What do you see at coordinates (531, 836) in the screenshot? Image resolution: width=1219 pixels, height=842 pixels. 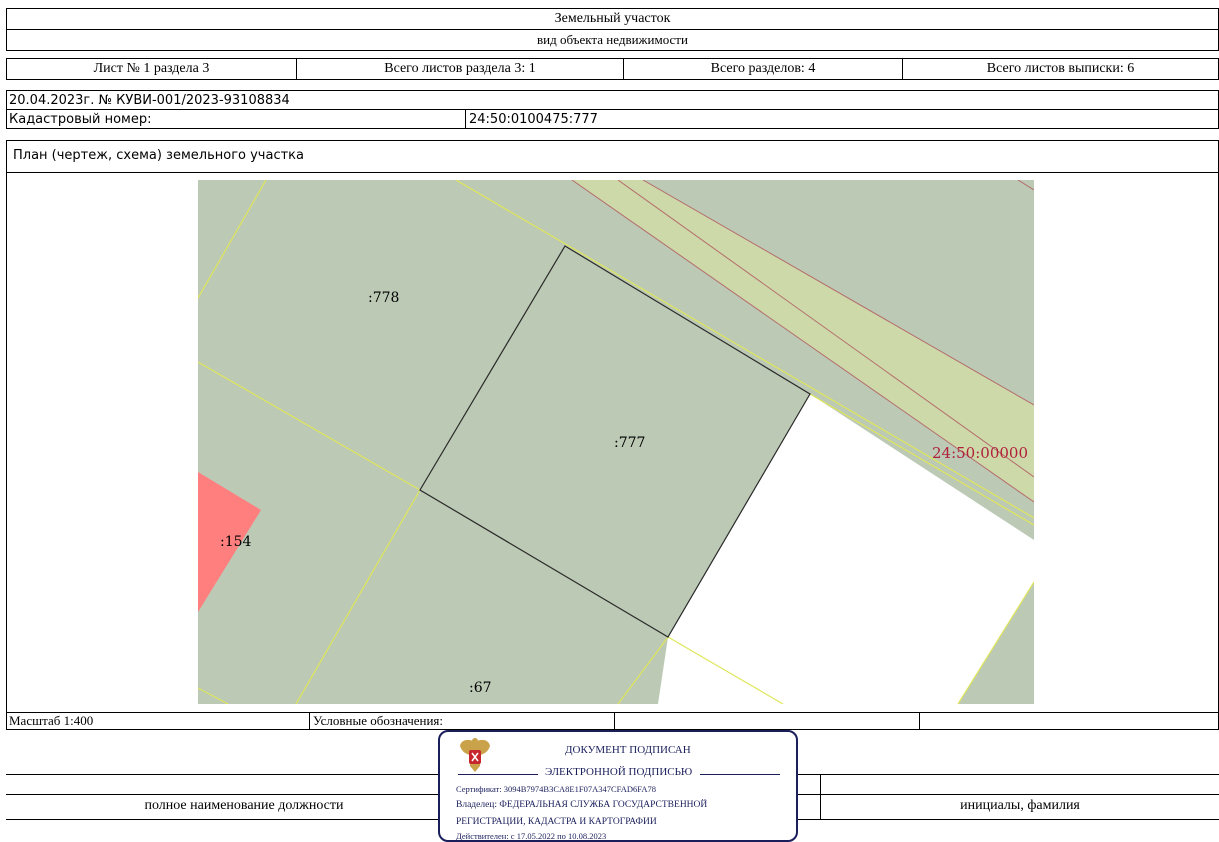 I see `stamp-valid: Действителен: с 17.05.2022 по 10.08.2023` at bounding box center [531, 836].